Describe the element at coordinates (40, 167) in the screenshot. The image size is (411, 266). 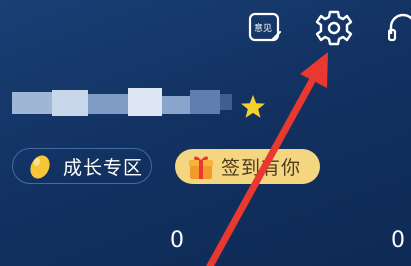
I see `bean-icon` at that location.